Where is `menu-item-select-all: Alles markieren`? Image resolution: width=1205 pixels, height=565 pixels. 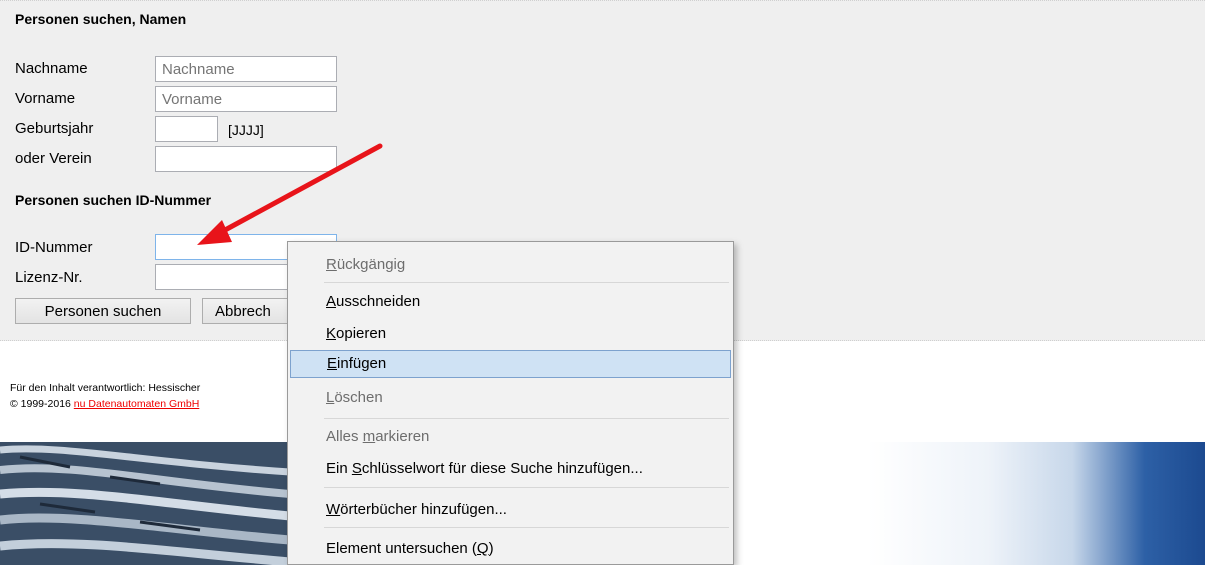
menu-item-select-all: Alles markieren is located at coordinates (510, 437).